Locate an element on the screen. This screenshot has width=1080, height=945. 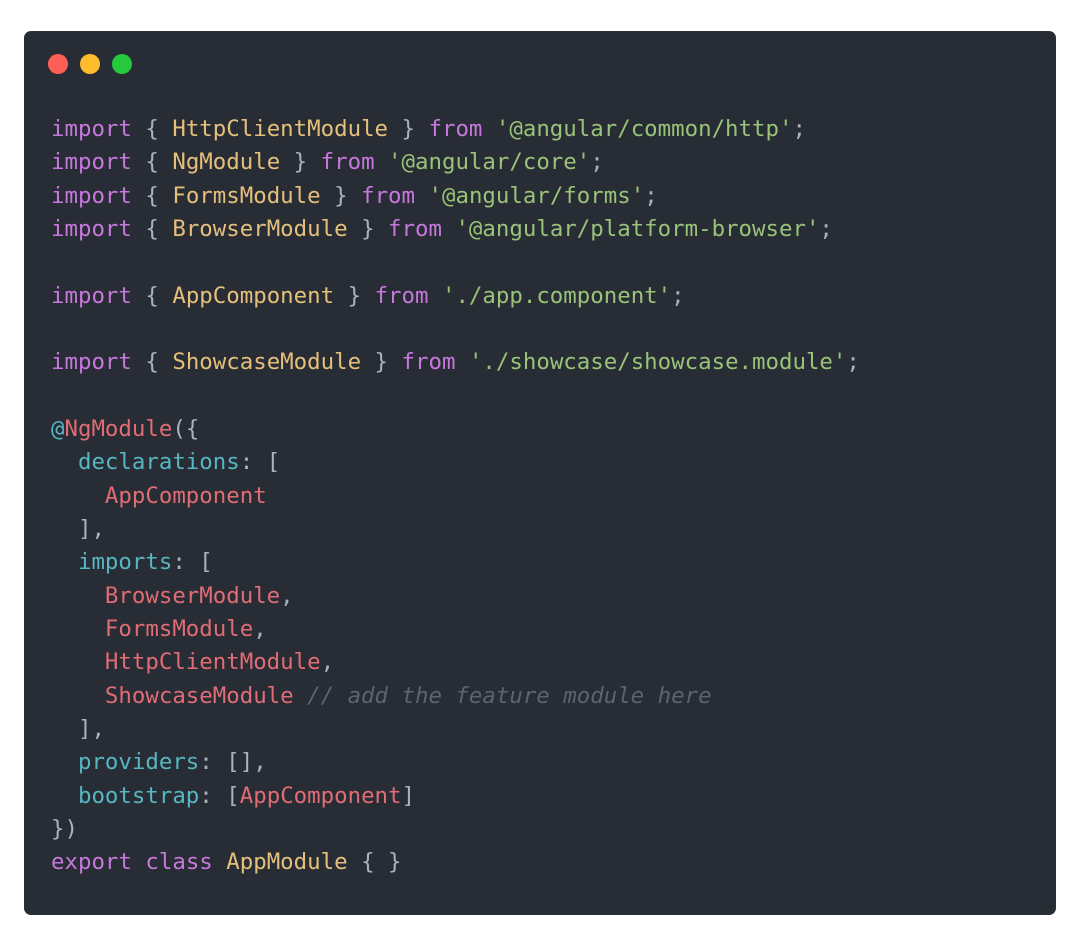
code-line: BrowserModule, is located at coordinates (455, 596).